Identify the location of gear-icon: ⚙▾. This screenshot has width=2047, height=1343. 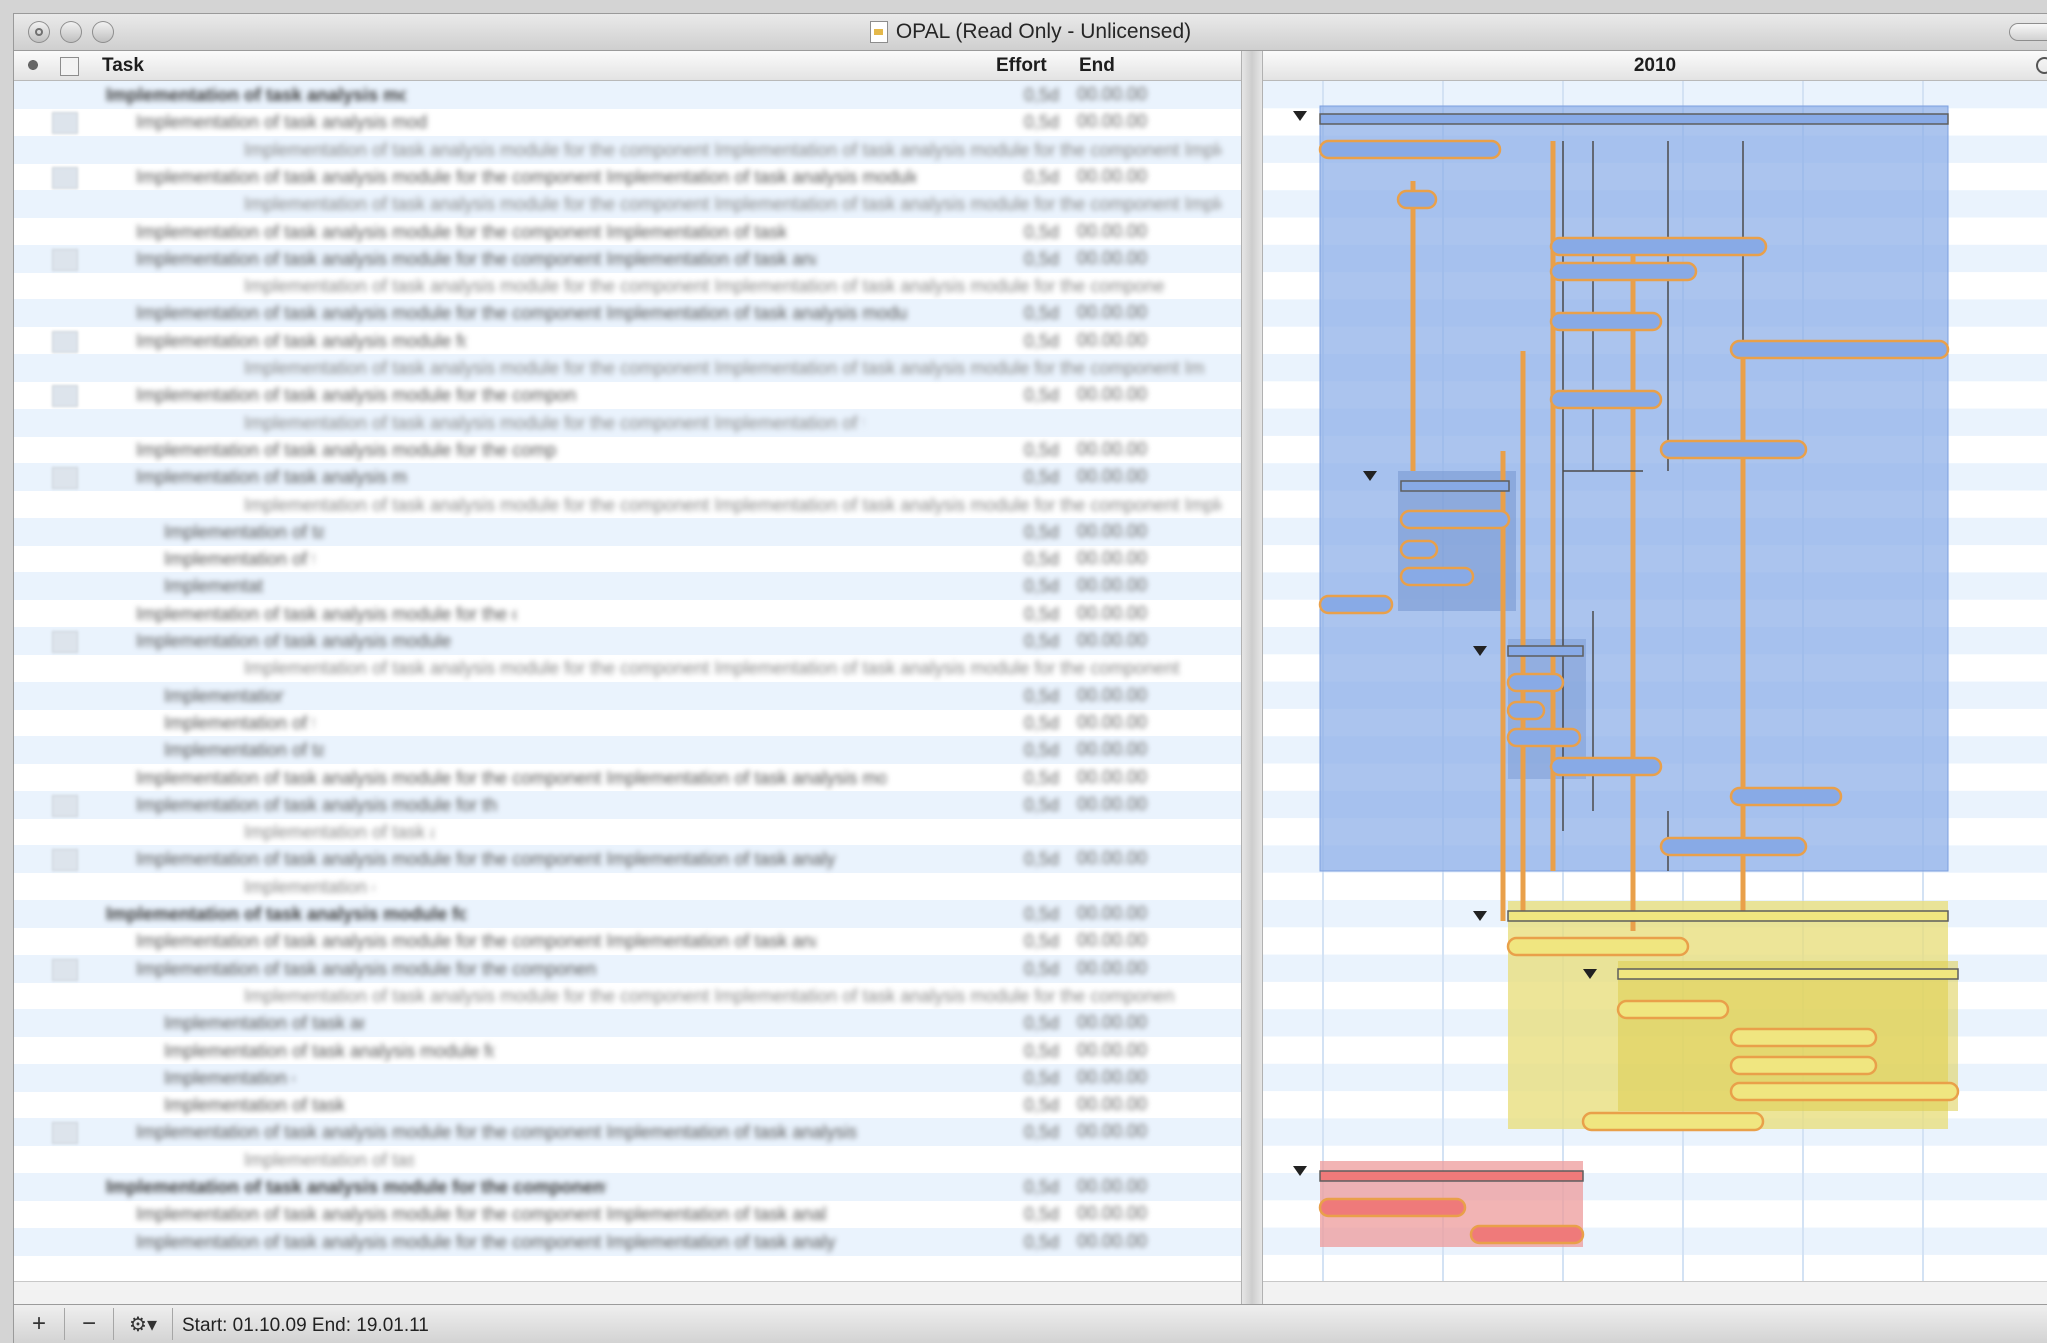
(143, 1324).